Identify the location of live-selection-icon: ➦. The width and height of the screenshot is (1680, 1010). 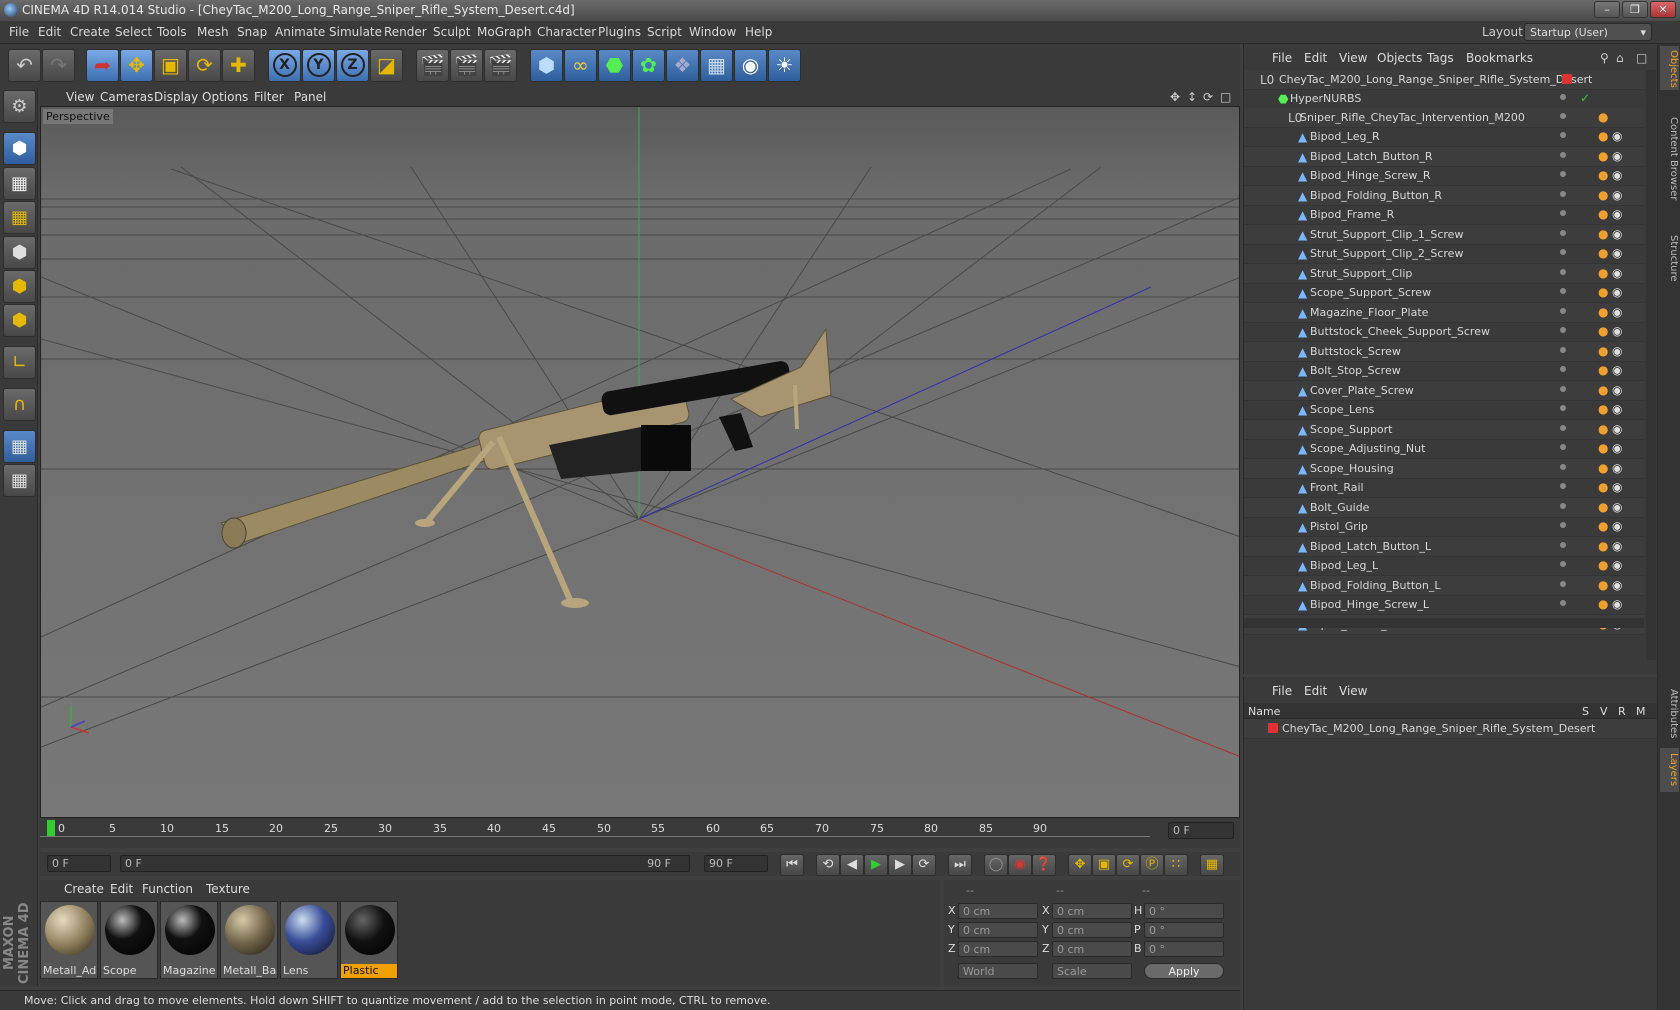
(102, 65).